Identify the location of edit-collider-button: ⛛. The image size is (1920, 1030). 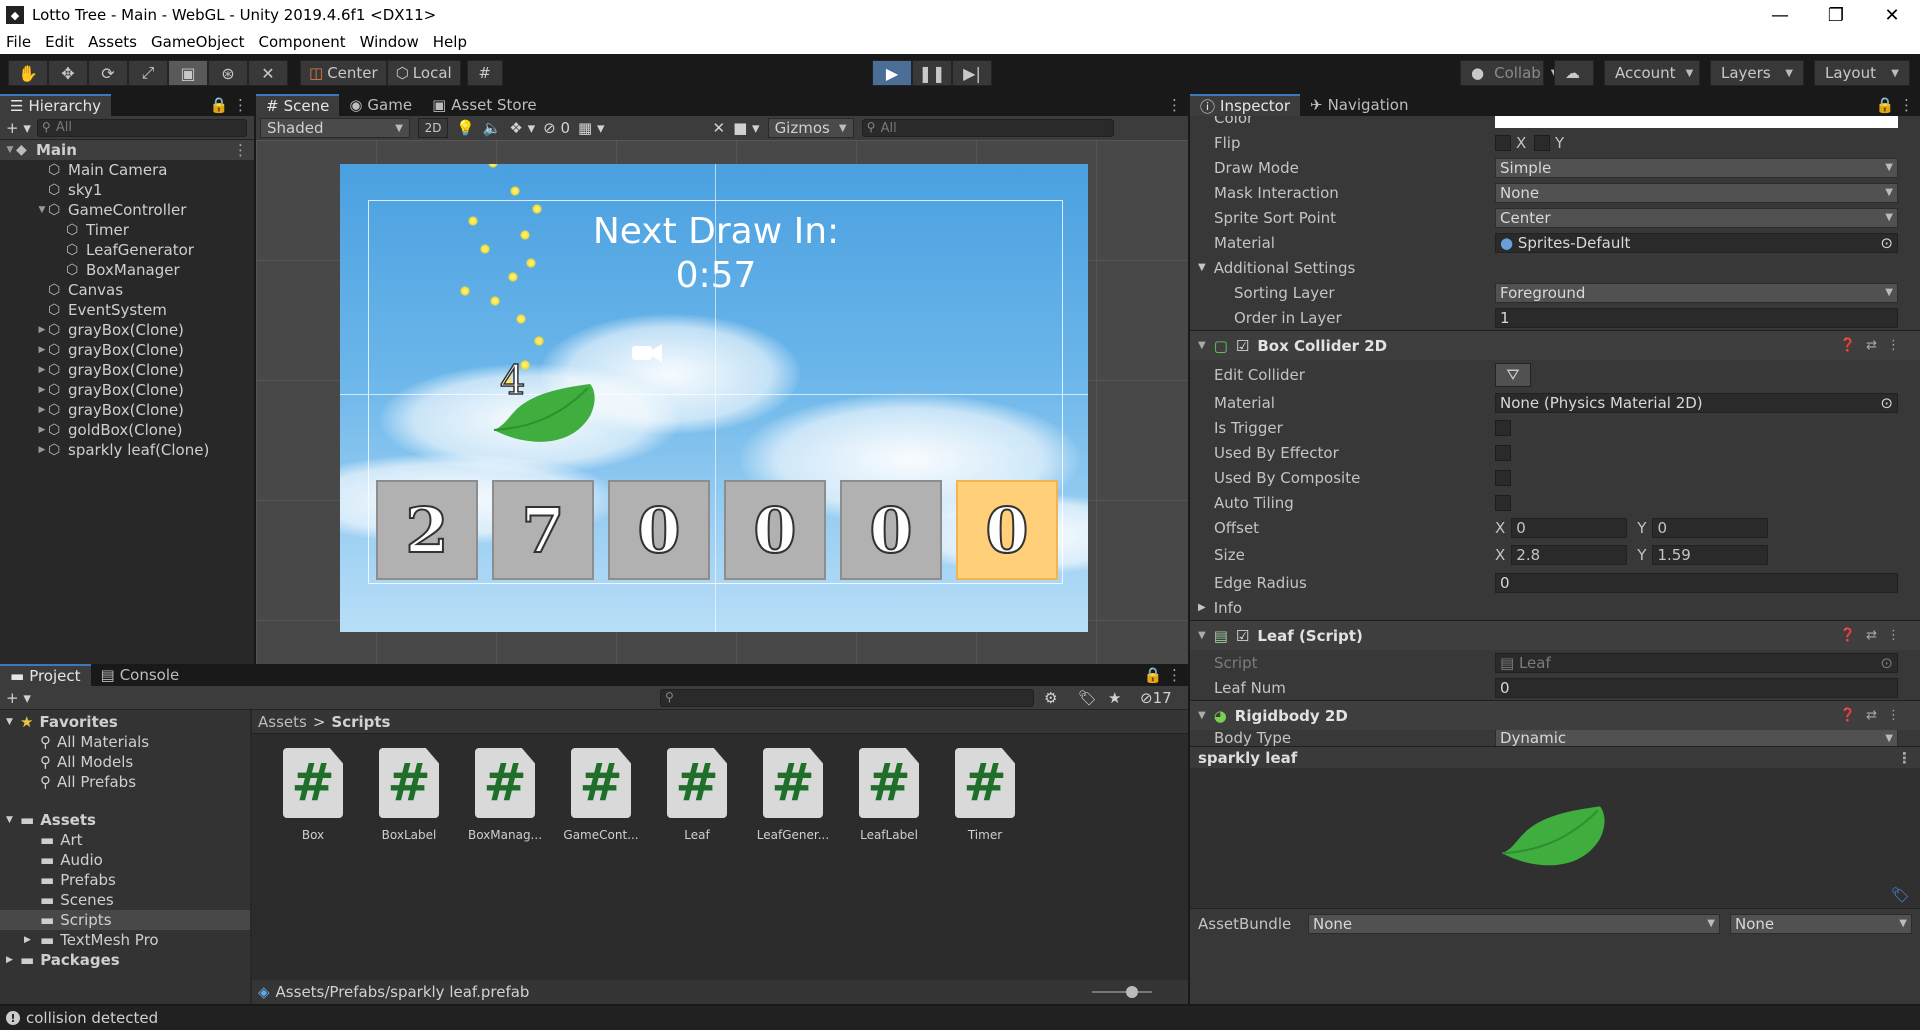
(1513, 375).